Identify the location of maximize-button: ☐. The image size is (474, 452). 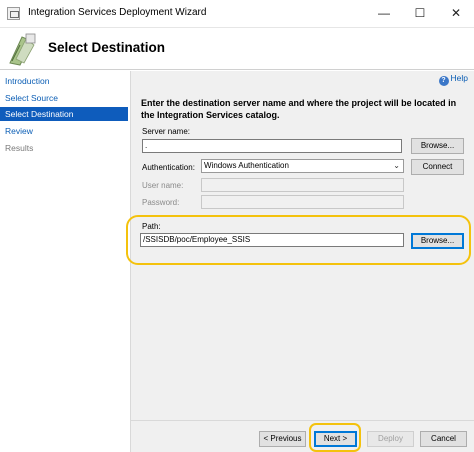
(420, 14).